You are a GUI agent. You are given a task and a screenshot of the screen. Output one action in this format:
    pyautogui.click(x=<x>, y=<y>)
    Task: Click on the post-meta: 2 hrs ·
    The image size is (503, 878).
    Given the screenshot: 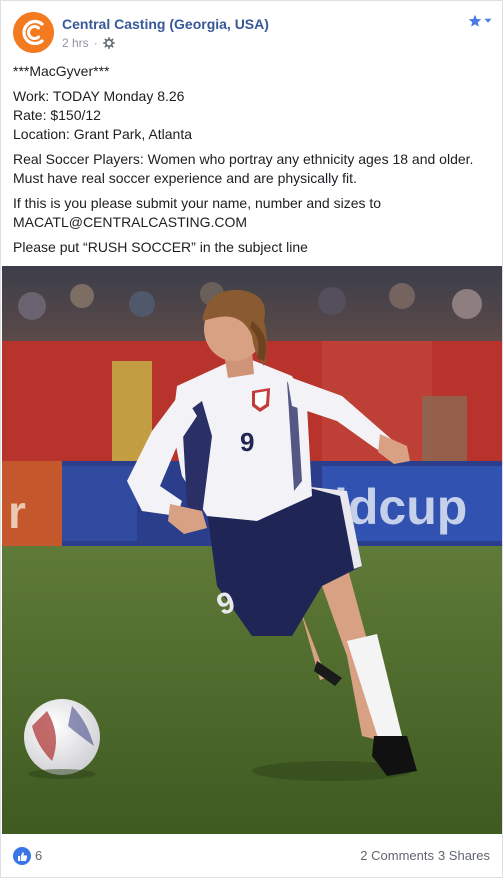 What is the action you would take?
    pyautogui.click(x=88, y=43)
    